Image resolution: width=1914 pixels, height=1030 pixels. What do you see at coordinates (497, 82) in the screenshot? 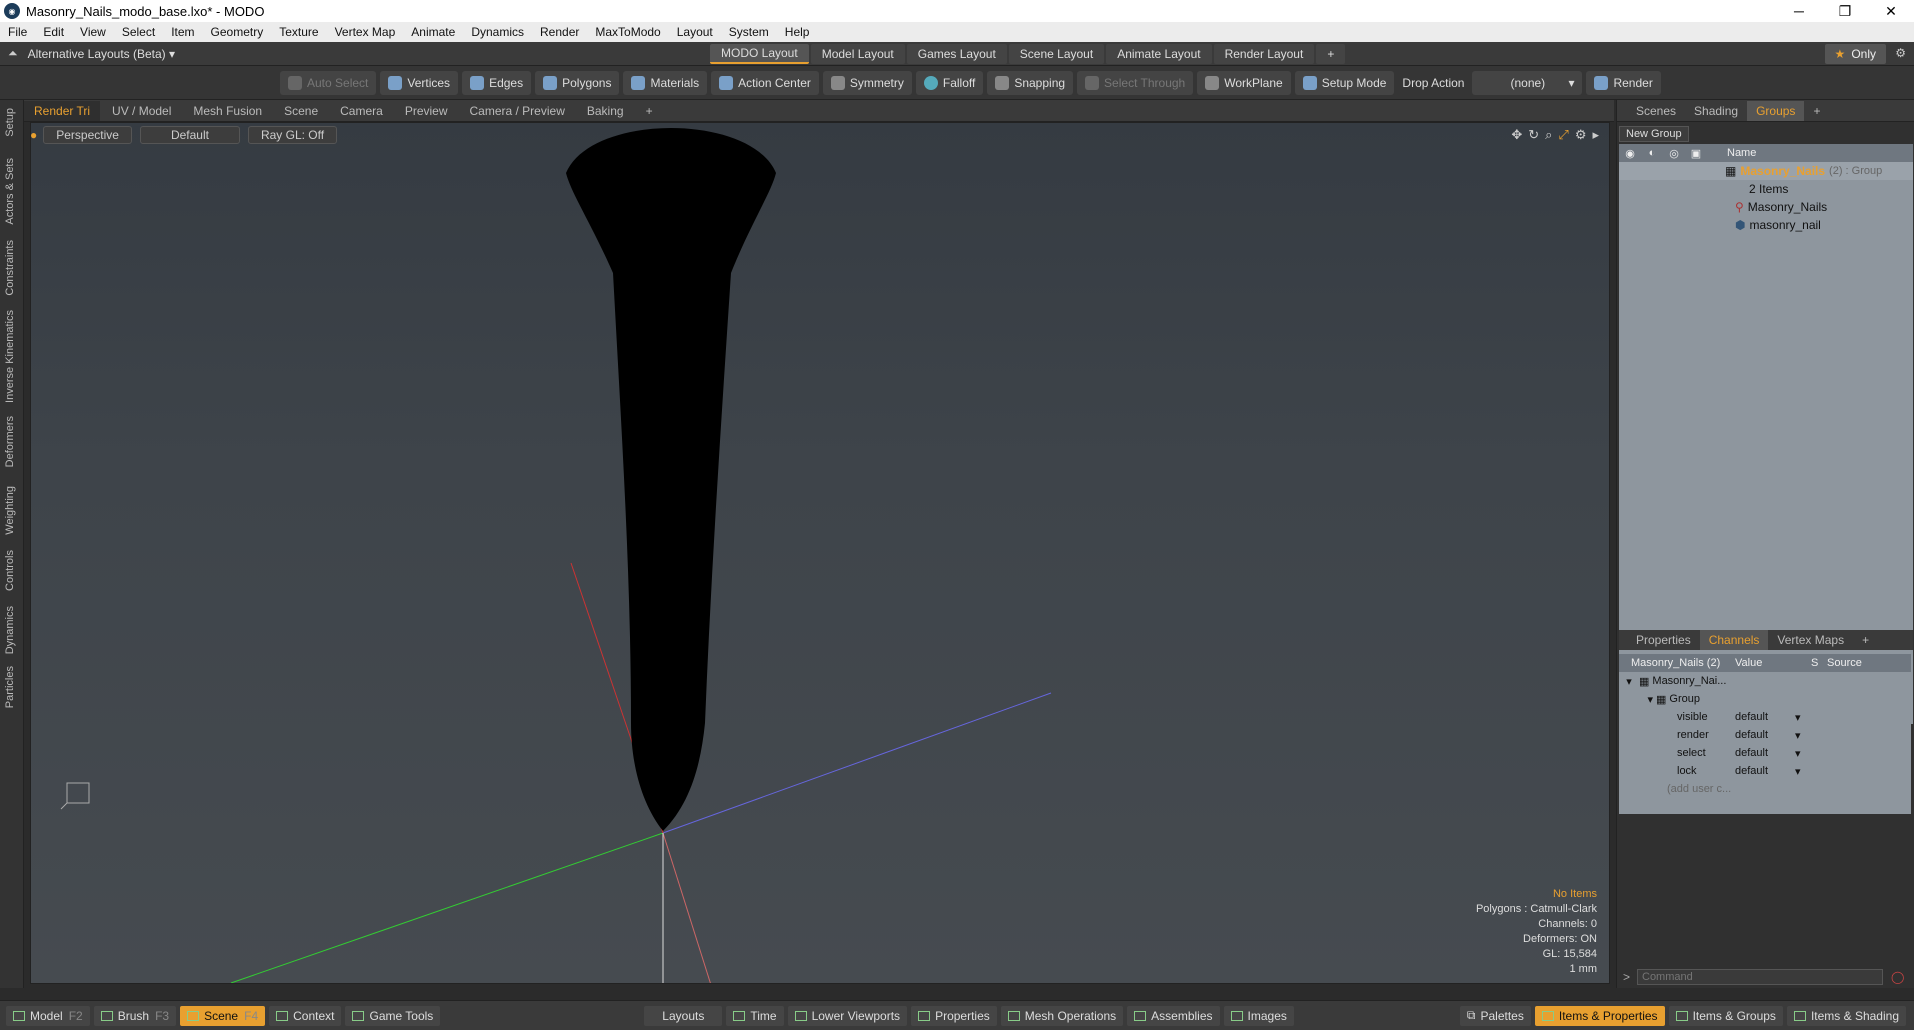
I see `edges-button: Edges` at bounding box center [497, 82].